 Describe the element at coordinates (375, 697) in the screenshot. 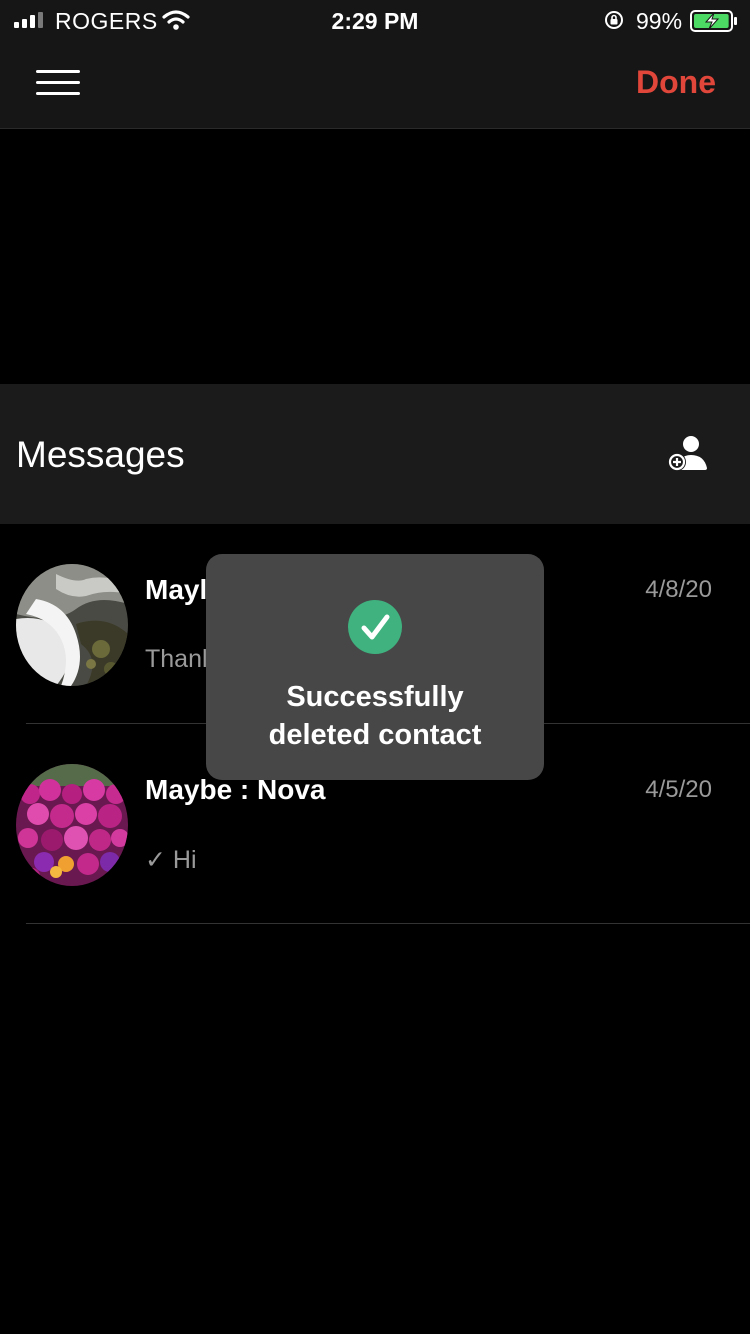

I see `toast-line-1: Successfully` at that location.